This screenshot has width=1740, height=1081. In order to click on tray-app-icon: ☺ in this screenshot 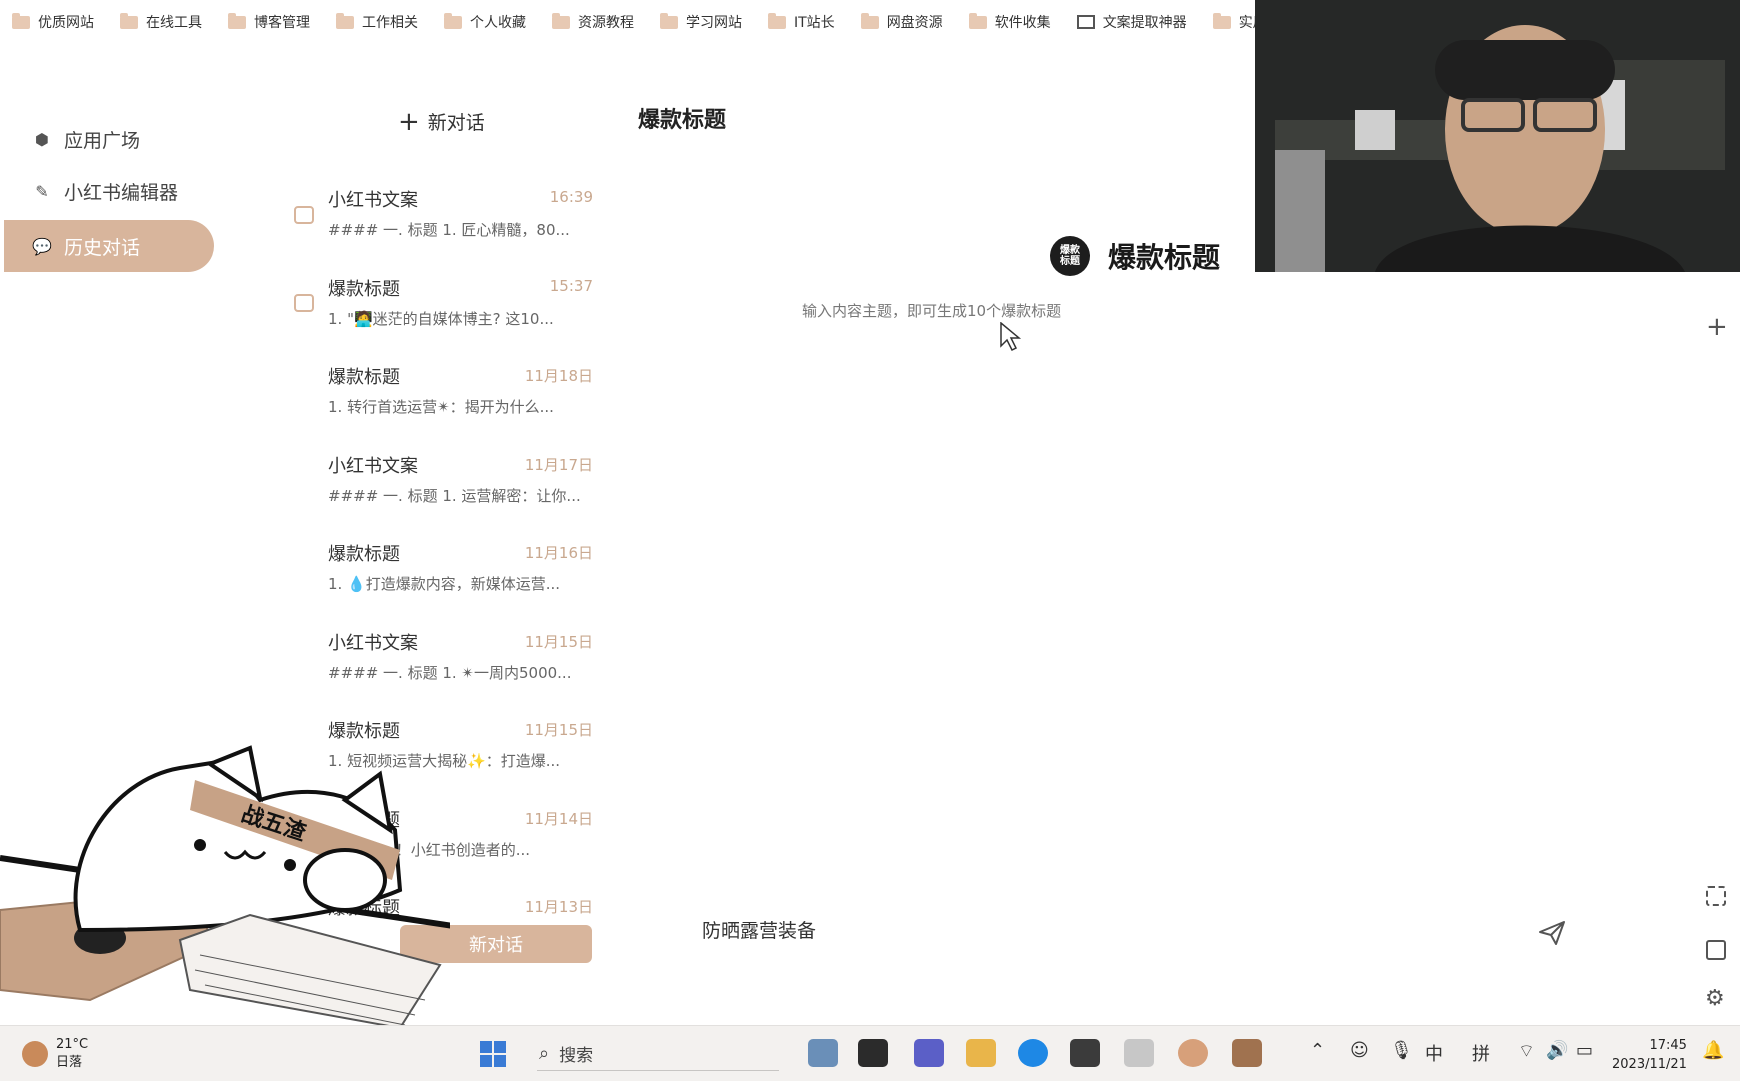, I will do `click(1359, 1050)`.